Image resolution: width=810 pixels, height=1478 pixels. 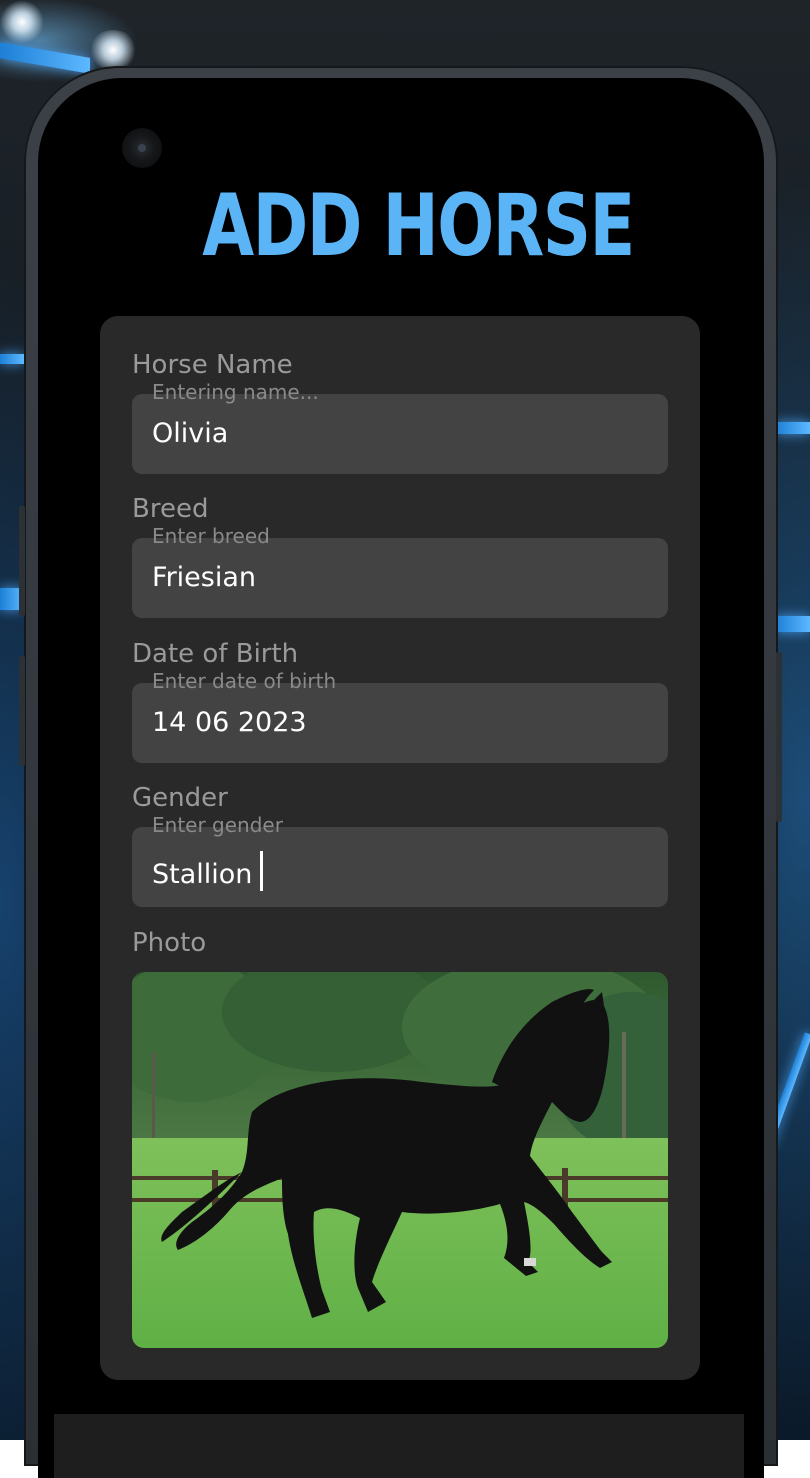 I want to click on gender-placeholder: Enter gender, so click(x=217, y=825).